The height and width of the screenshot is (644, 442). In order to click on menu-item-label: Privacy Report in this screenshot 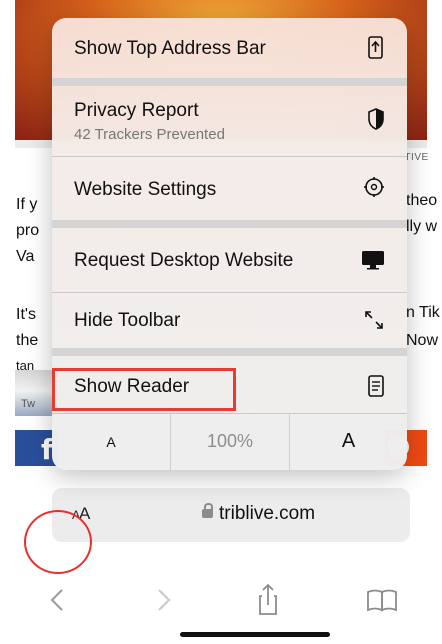, I will do `click(136, 110)`.